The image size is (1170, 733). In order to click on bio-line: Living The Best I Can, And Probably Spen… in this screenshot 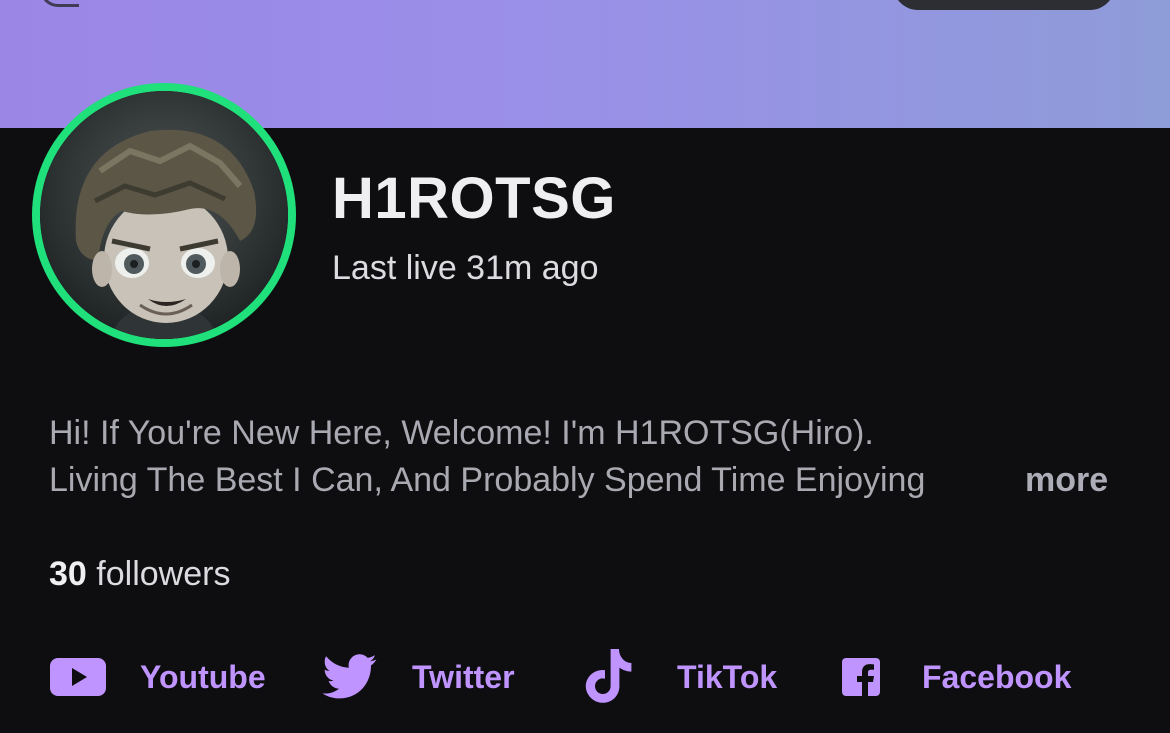, I will do `click(531, 480)`.